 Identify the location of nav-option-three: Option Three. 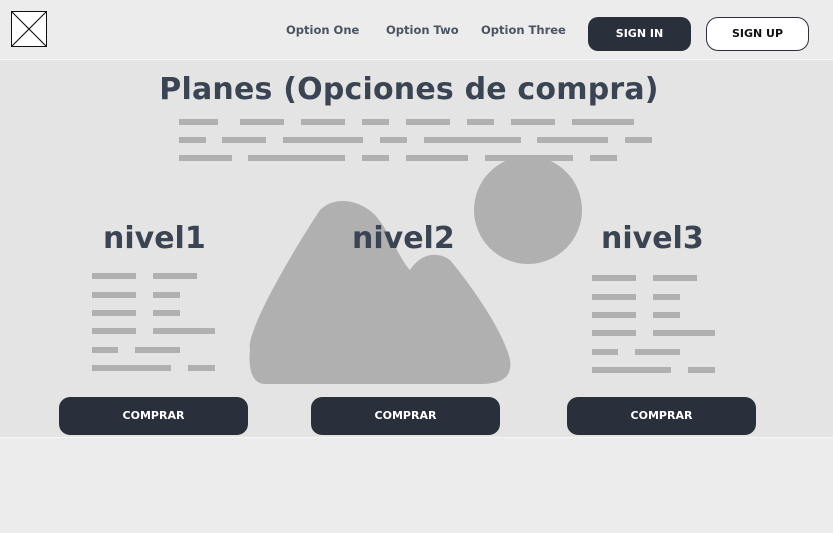
(523, 30).